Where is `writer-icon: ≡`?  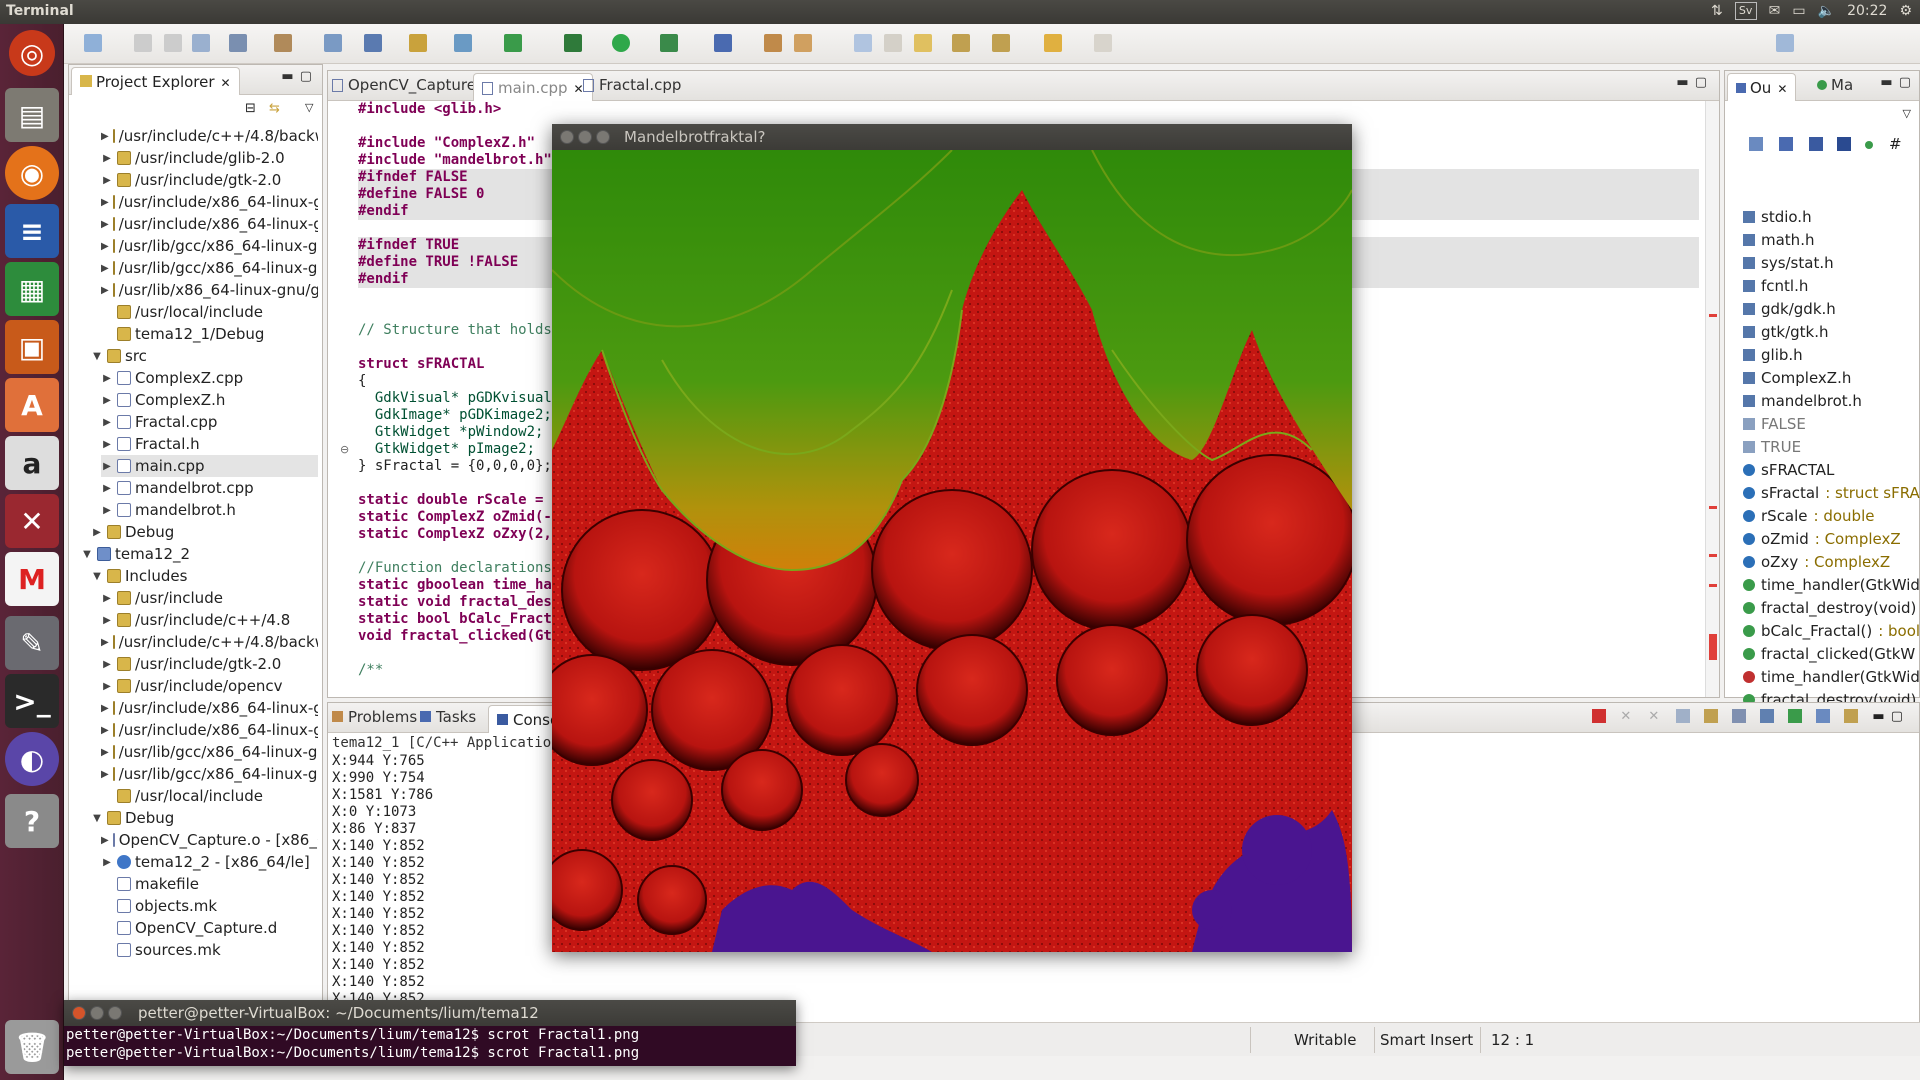 writer-icon: ≡ is located at coordinates (32, 231).